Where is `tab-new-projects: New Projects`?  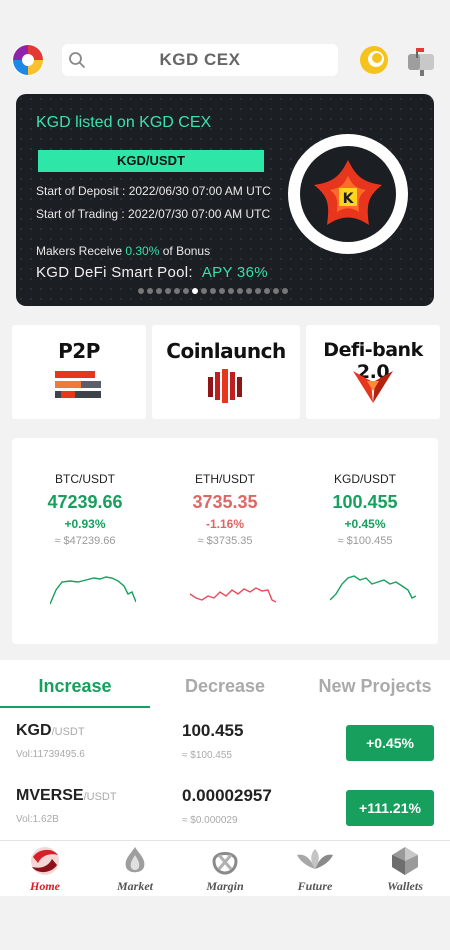
tab-new-projects: New Projects is located at coordinates (375, 686).